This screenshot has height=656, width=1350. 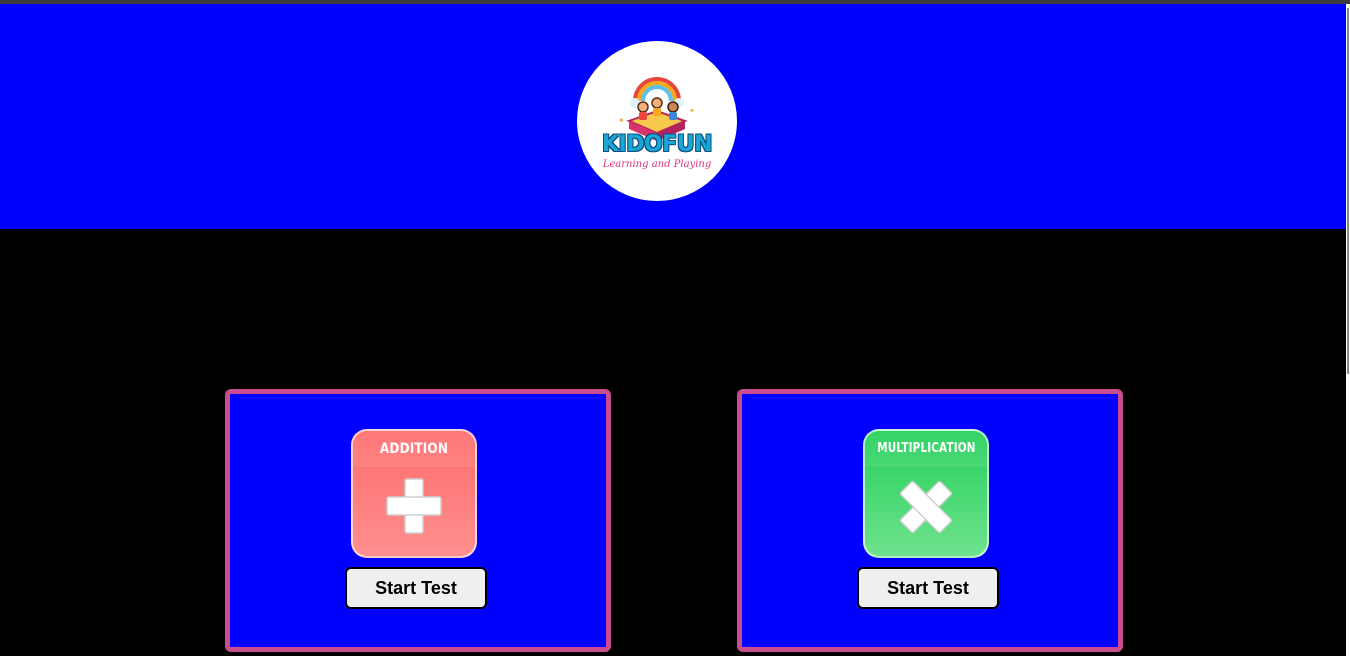 I want to click on addition-start-test-button: Start Test, so click(x=416, y=588).